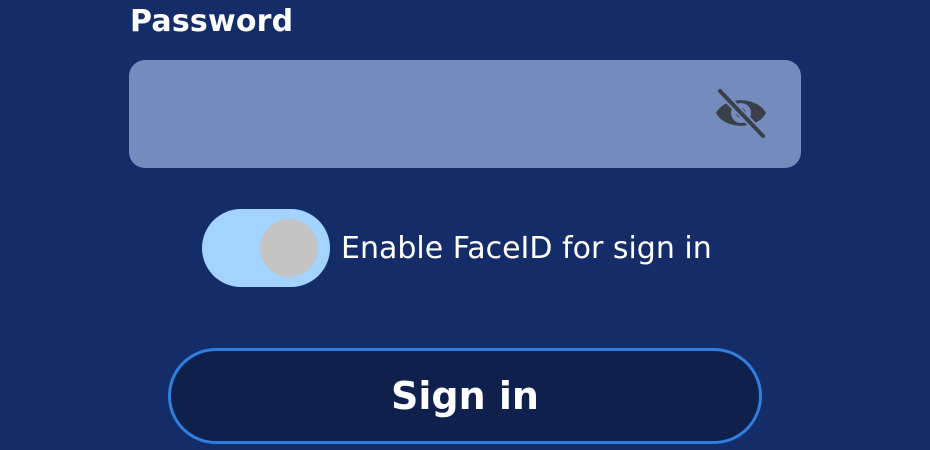 This screenshot has height=450, width=930. I want to click on faceid-toggle, so click(266, 248).